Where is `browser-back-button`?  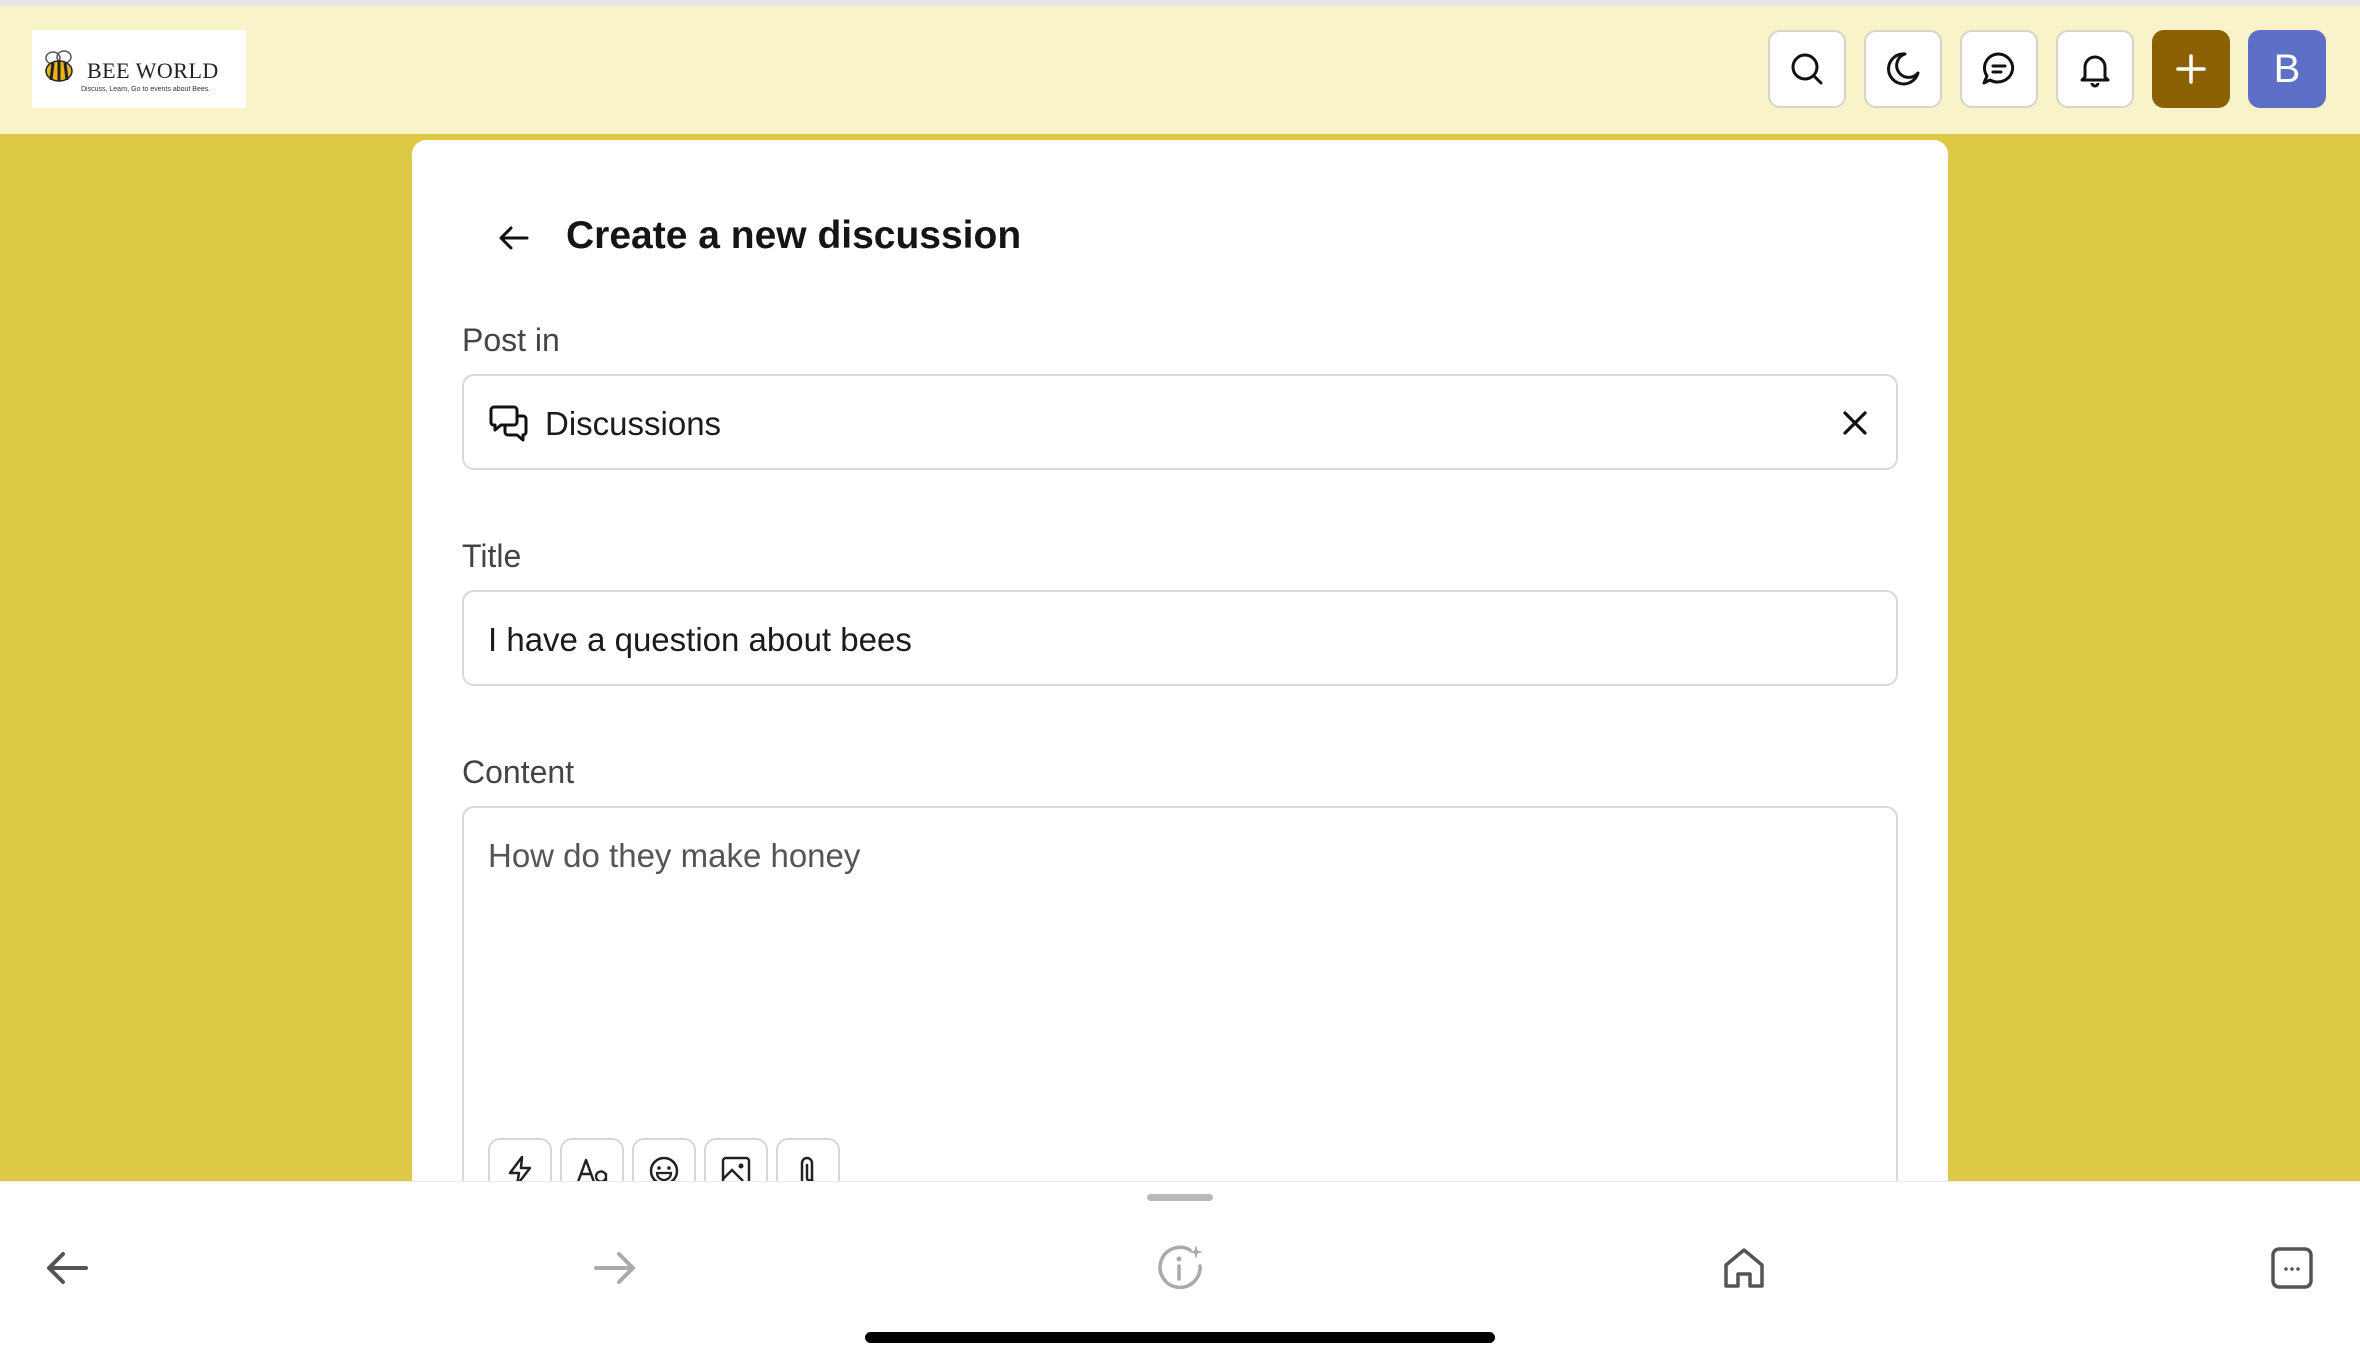 browser-back-button is located at coordinates (68, 1268).